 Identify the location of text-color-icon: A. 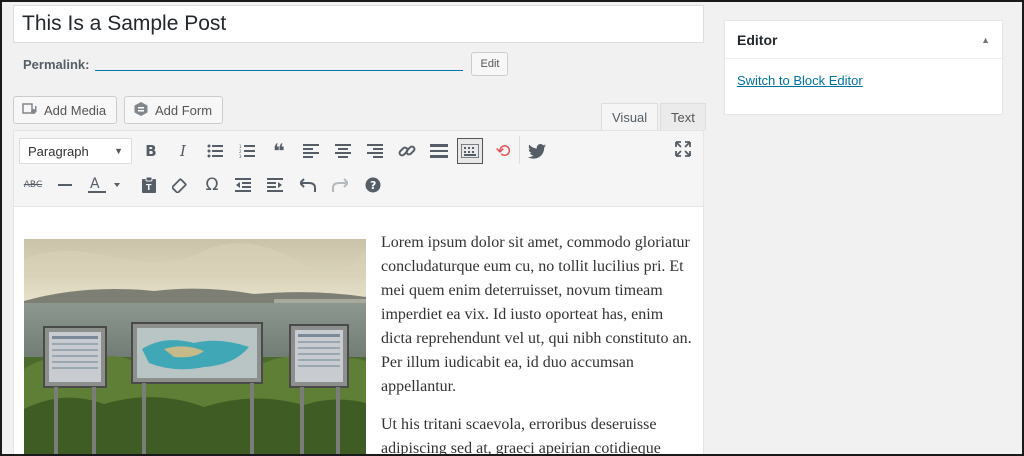
(106, 185).